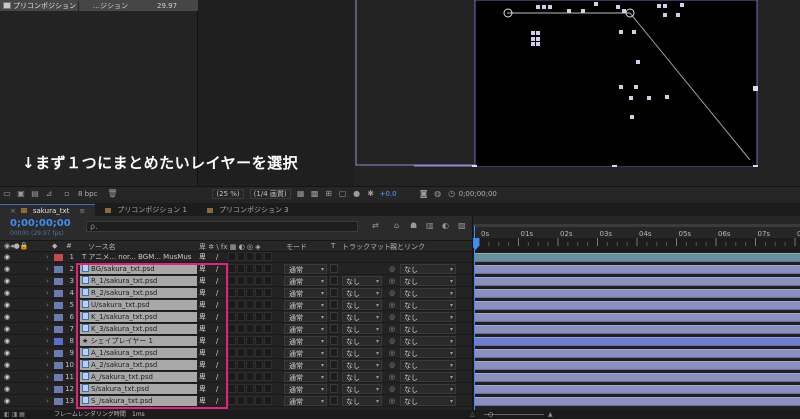  I want to click on menu-icon: ≡, so click(82, 211).